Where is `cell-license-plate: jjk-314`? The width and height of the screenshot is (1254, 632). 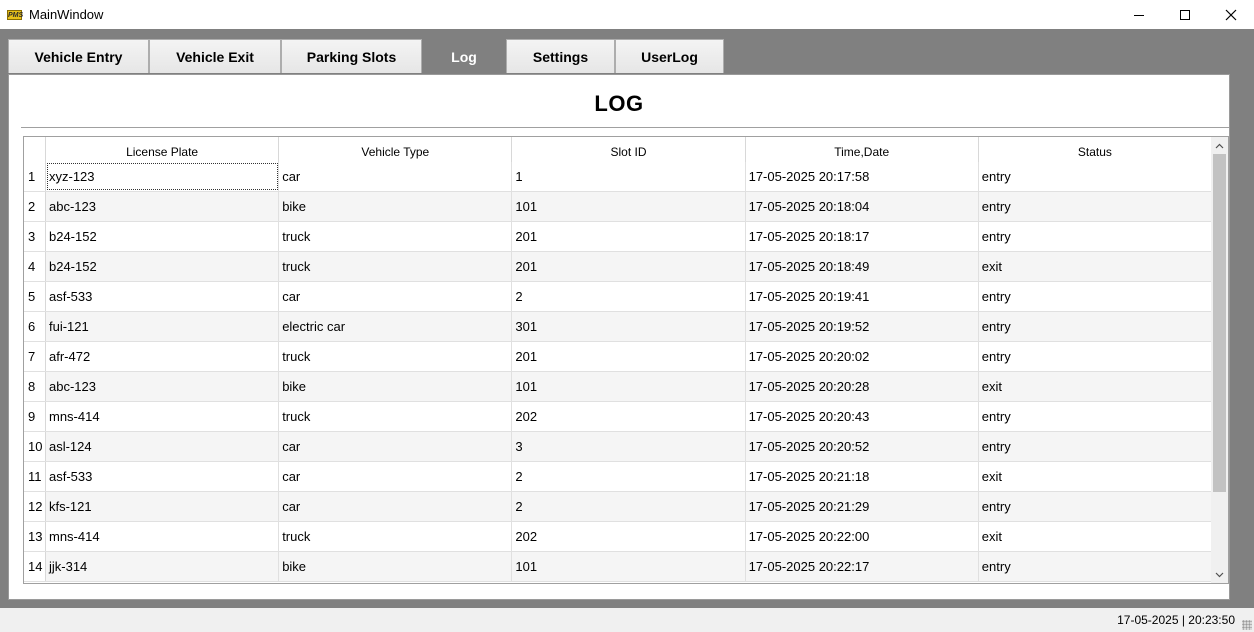
cell-license-plate: jjk-314 is located at coordinates (163, 566).